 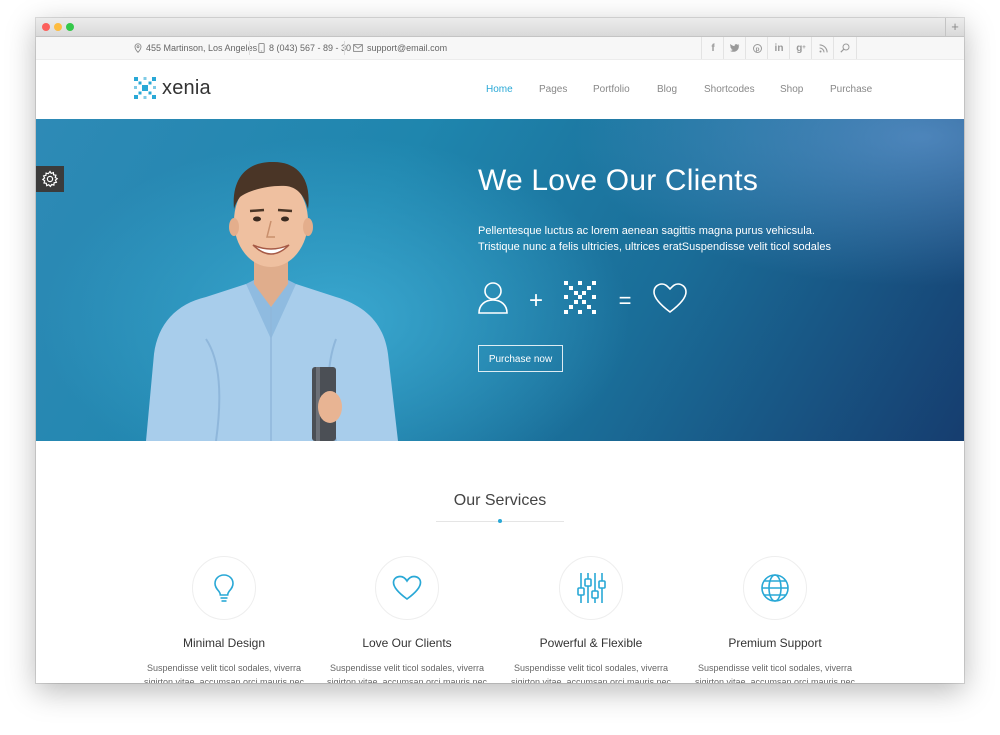 I want to click on minimize-window-button, so click(x=58, y=27).